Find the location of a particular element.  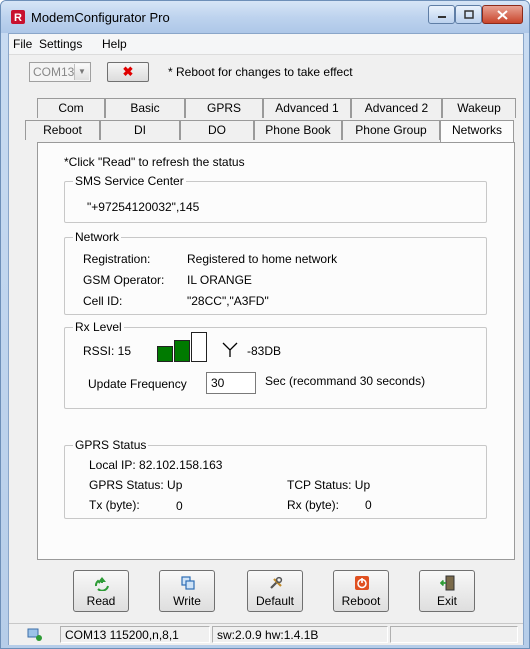

cancel-button: ✖ is located at coordinates (128, 72).